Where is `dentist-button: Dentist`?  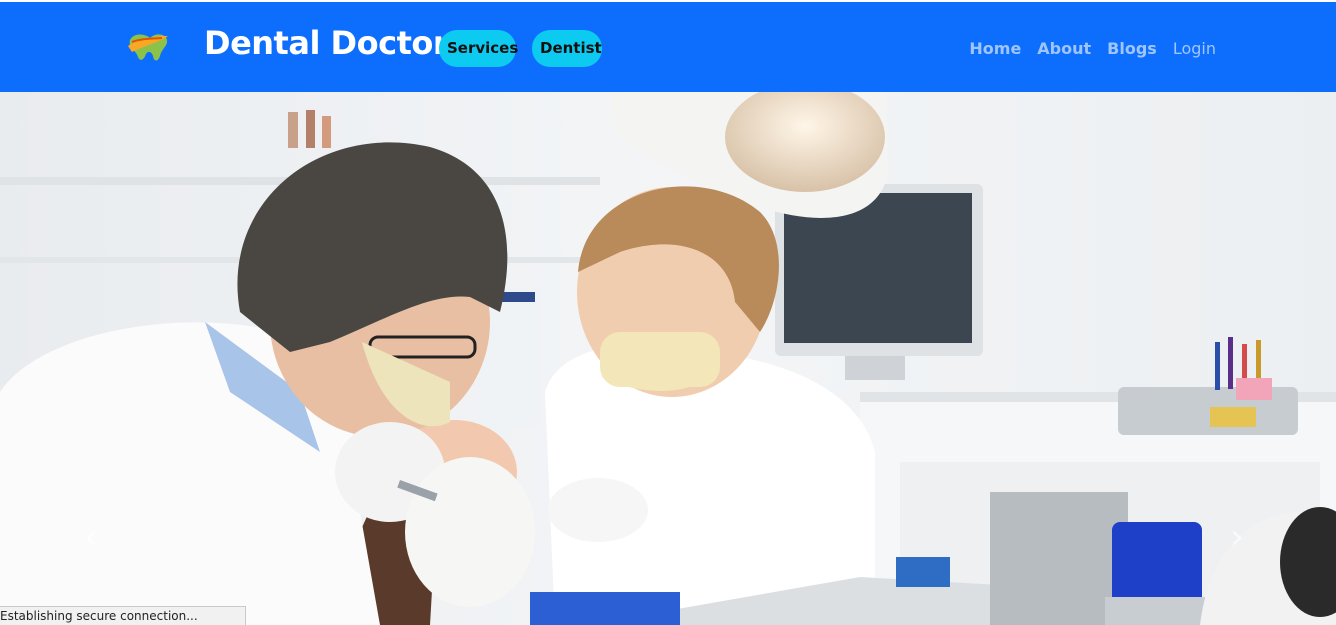 dentist-button: Dentist is located at coordinates (567, 48).